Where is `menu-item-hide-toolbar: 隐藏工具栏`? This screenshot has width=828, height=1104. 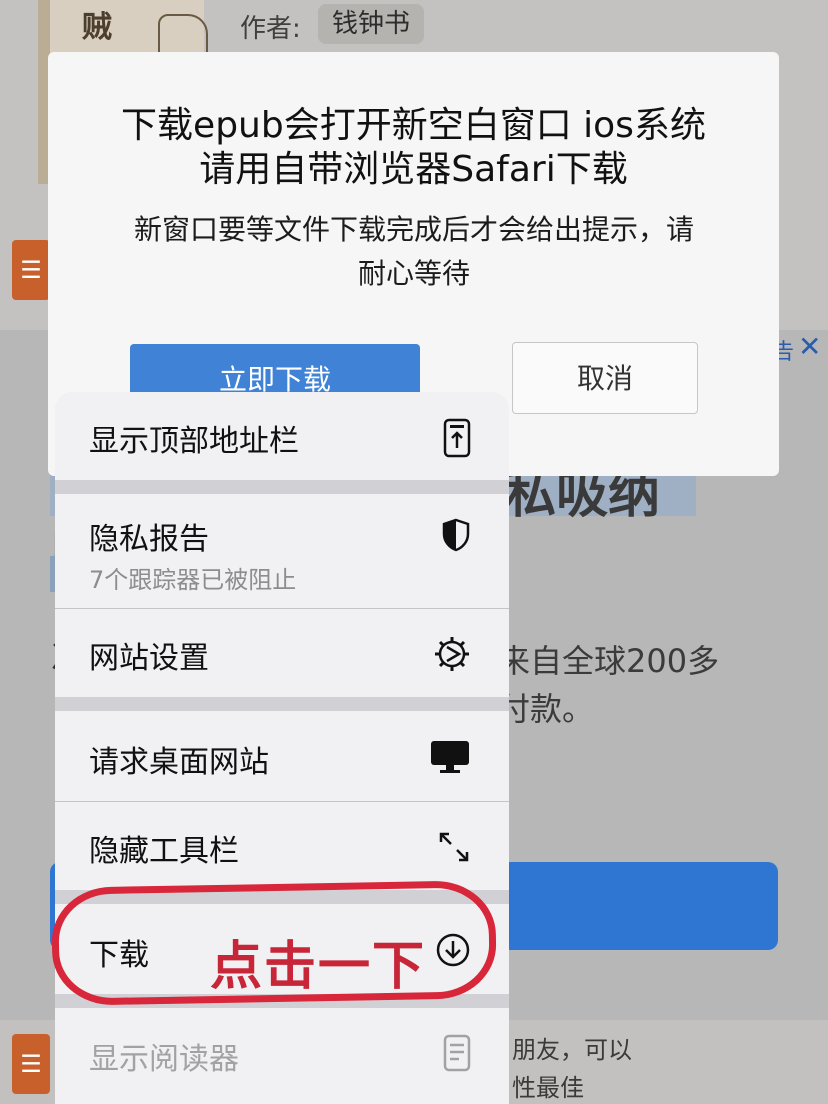 menu-item-hide-toolbar: 隐藏工具栏 is located at coordinates (282, 846).